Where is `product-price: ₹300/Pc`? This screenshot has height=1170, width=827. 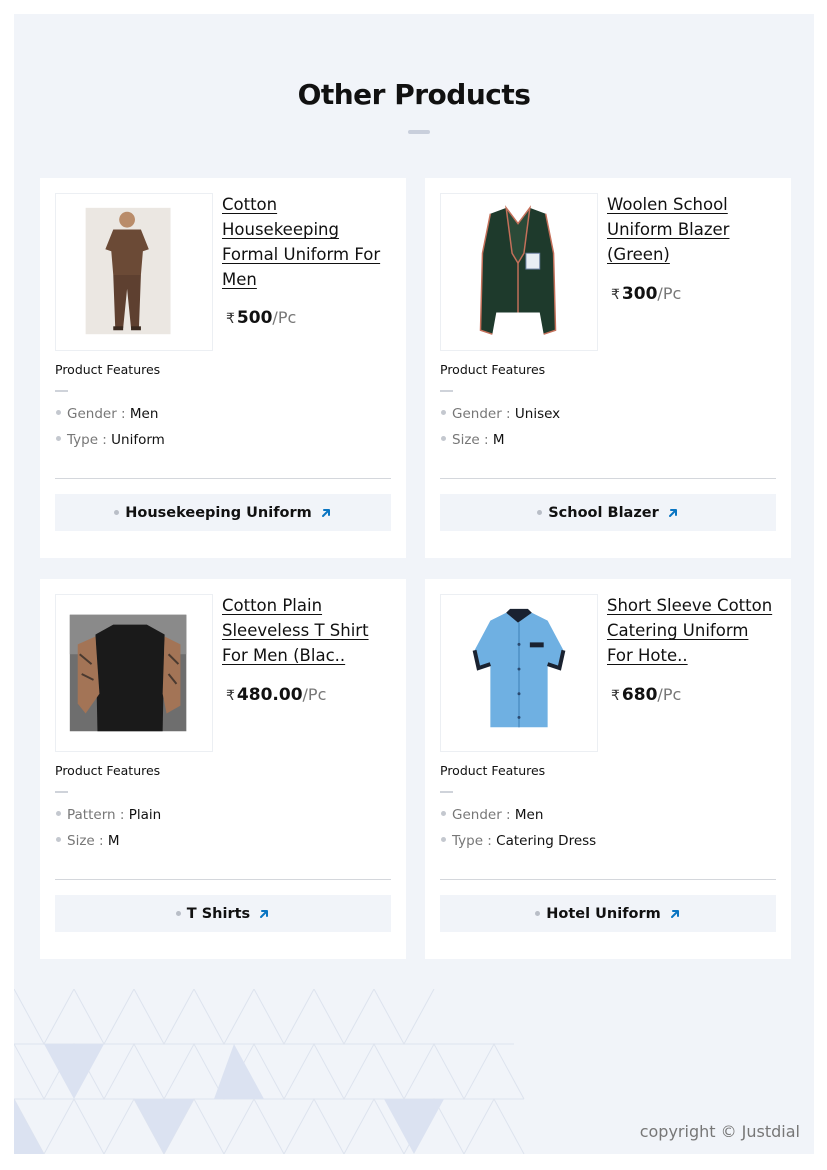
product-price: ₹300/Pc is located at coordinates (646, 294).